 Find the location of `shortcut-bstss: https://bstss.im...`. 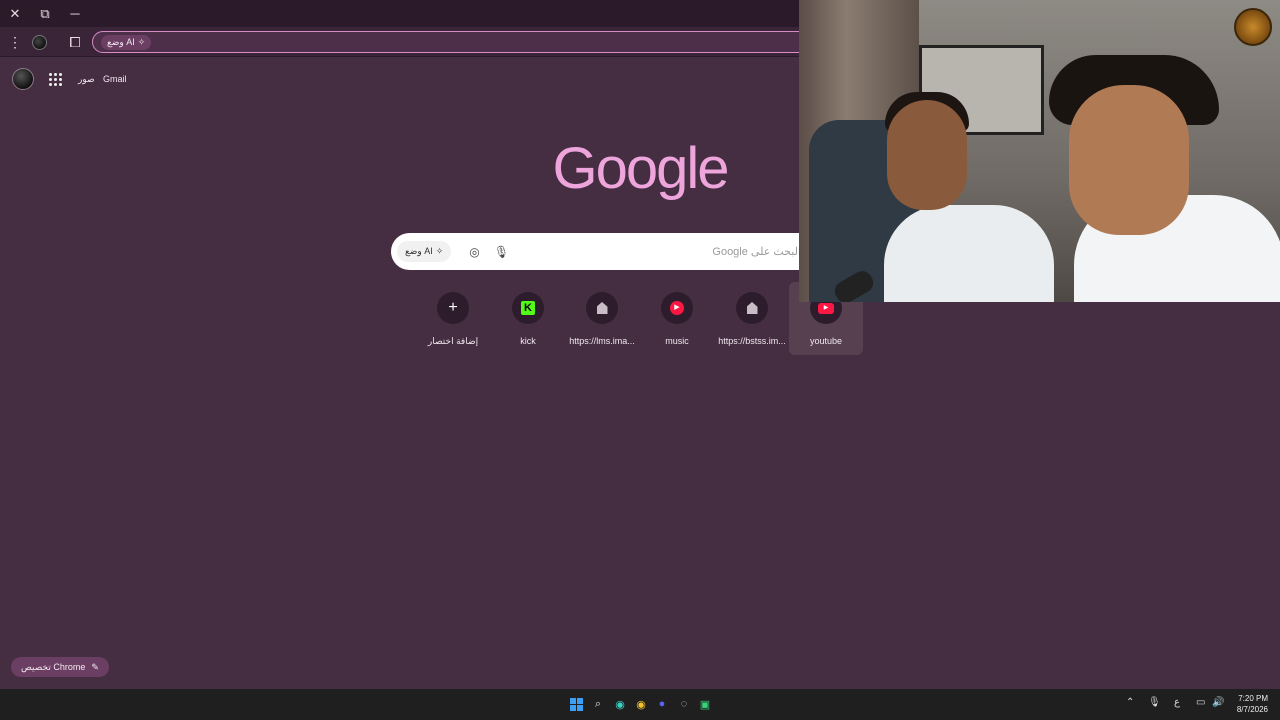

shortcut-bstss: https://bstss.im... is located at coordinates (752, 318).